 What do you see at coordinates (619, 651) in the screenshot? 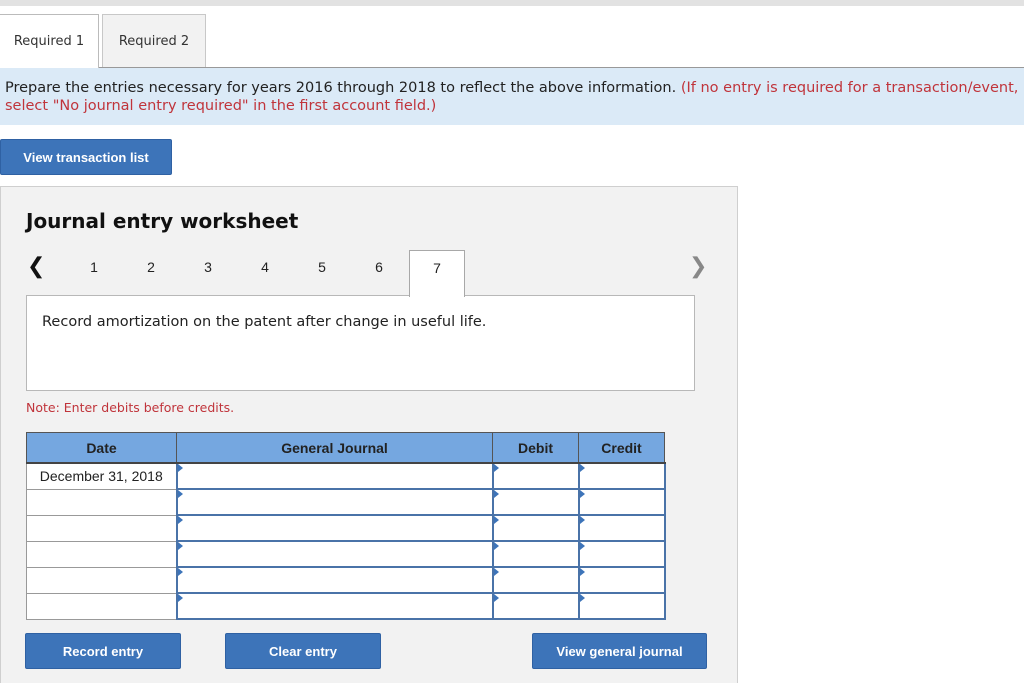
I see `view-general-journal-button: View general journal` at bounding box center [619, 651].